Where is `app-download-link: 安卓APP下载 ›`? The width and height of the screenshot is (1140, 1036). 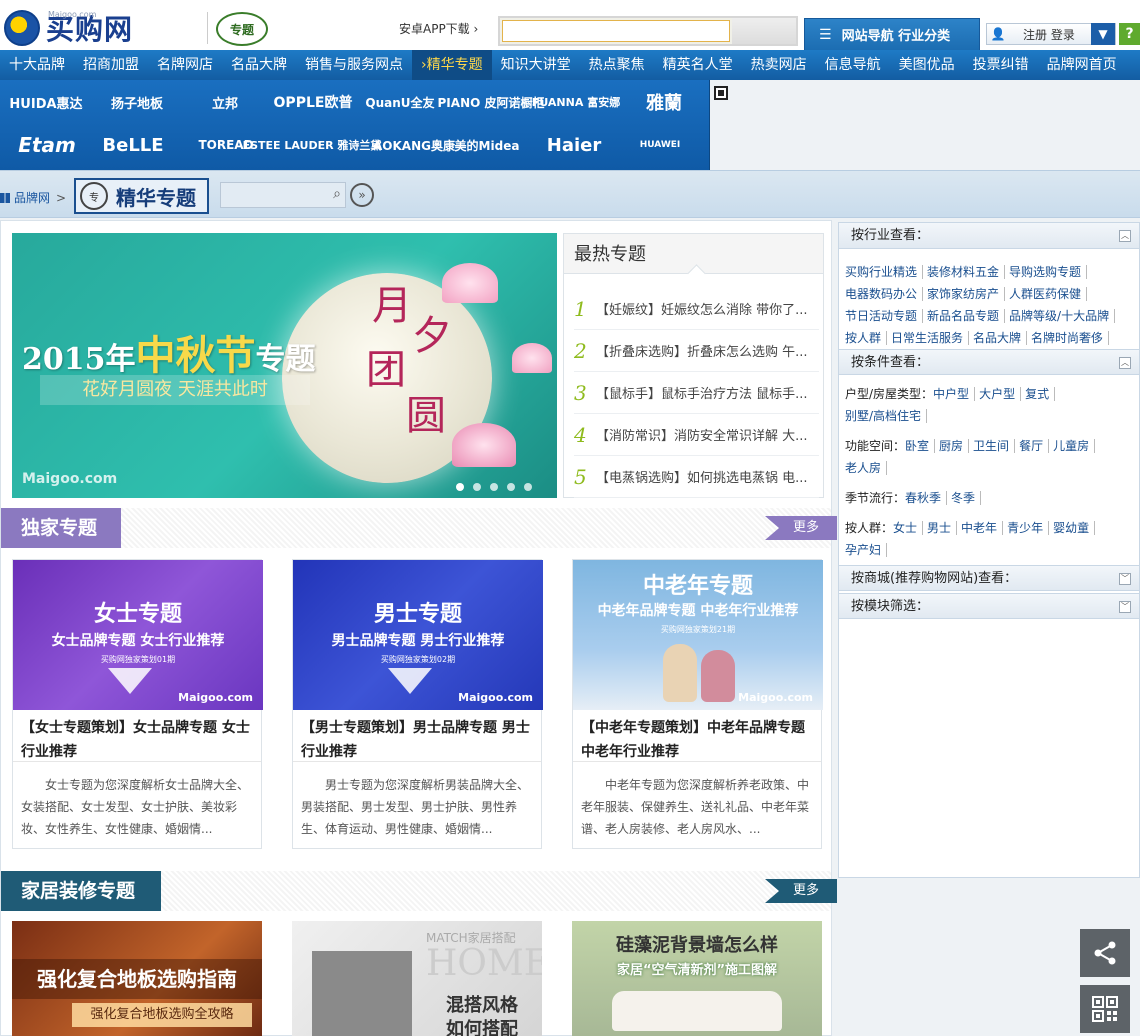 app-download-link: 安卓APP下载 › is located at coordinates (438, 28).